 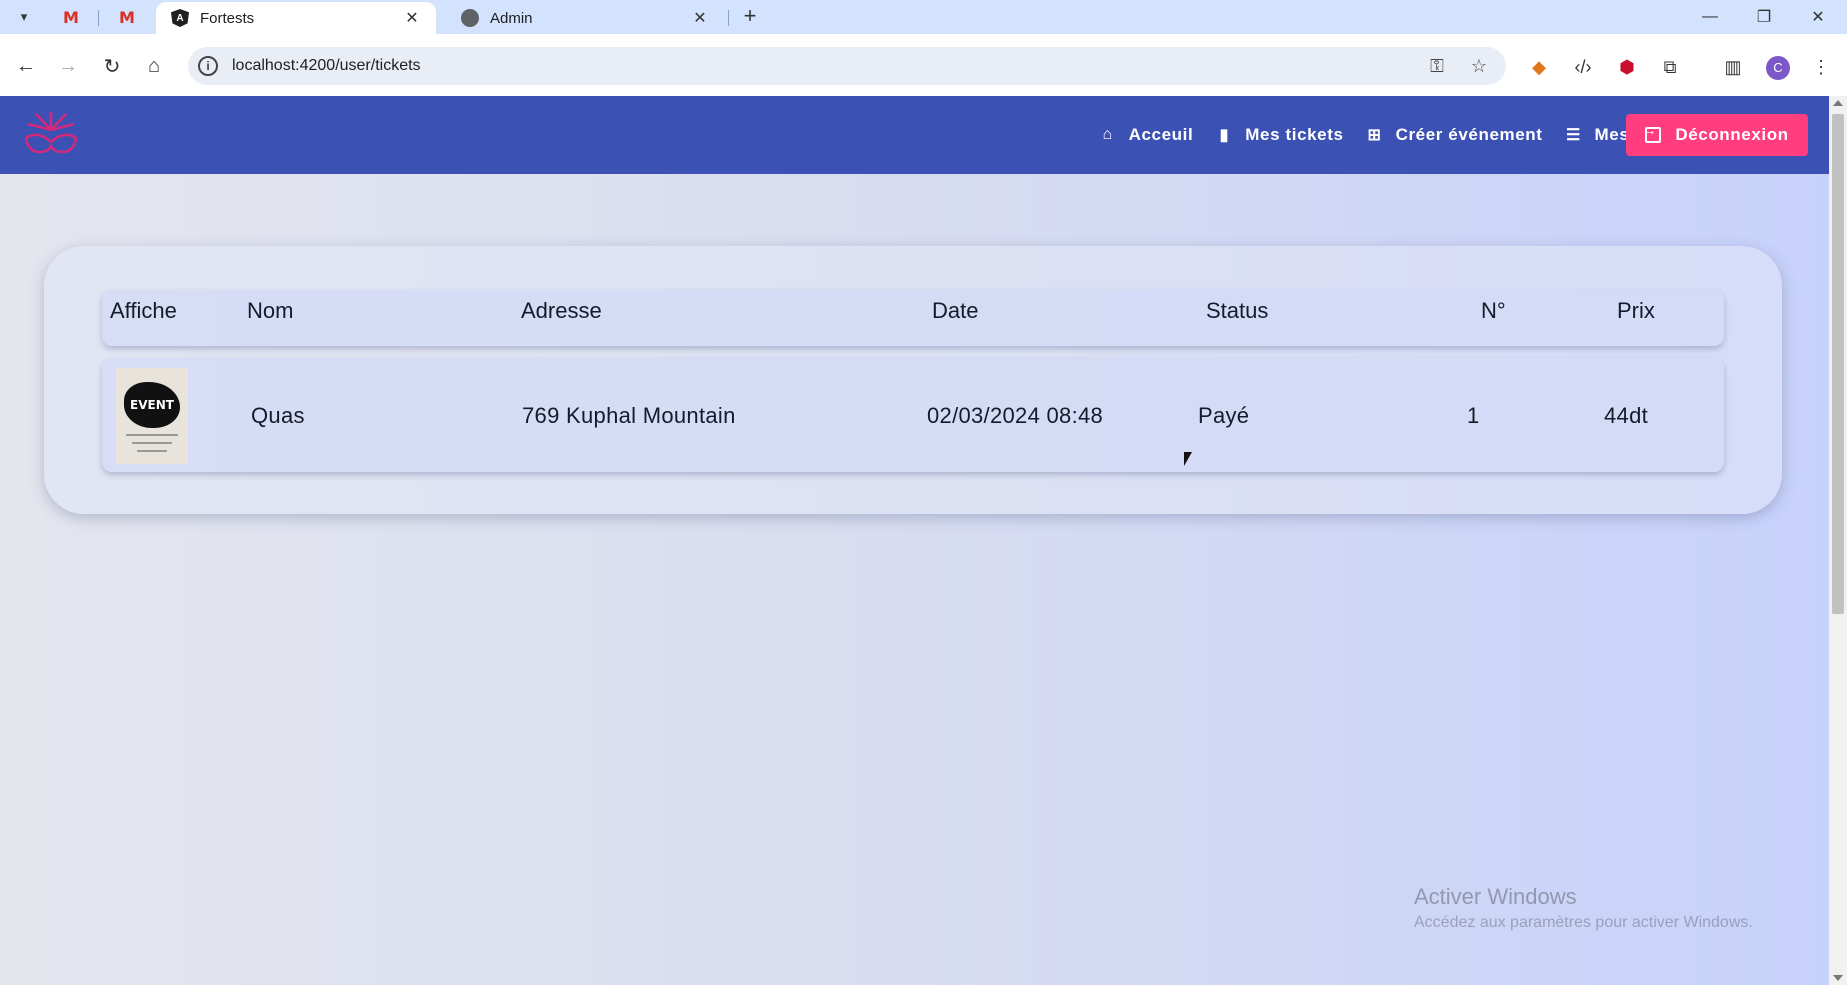 I want to click on logout-icon, so click(x=1652, y=132).